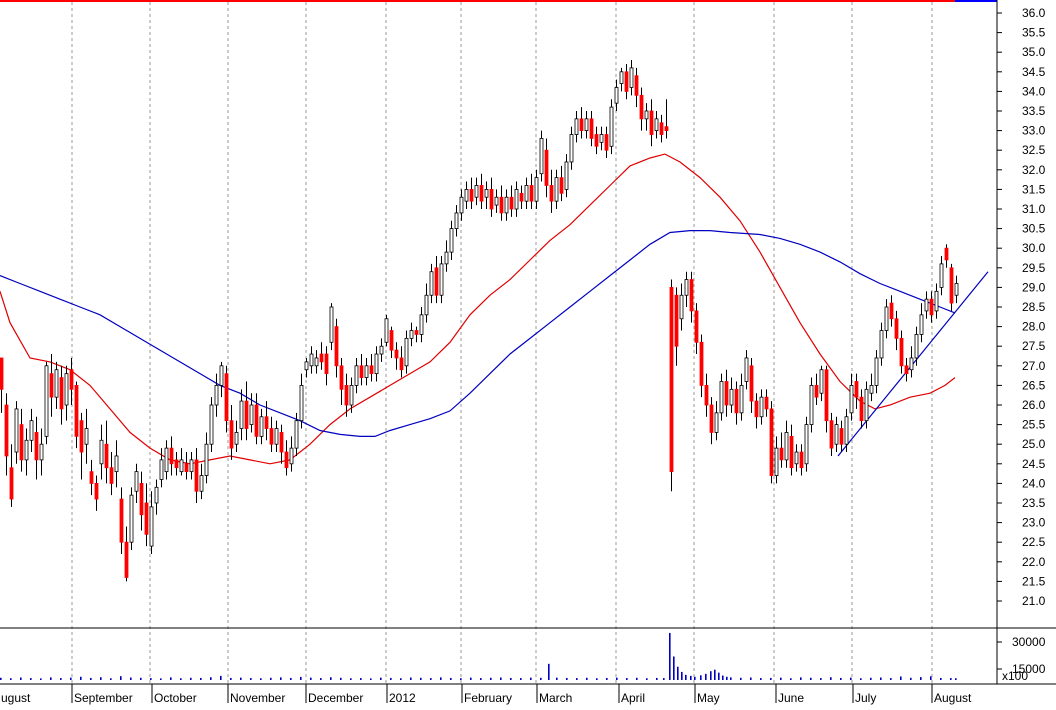 This screenshot has height=710, width=1056. Describe the element at coordinates (1015, 676) in the screenshot. I see `volume-multiplier-label: x100` at that location.